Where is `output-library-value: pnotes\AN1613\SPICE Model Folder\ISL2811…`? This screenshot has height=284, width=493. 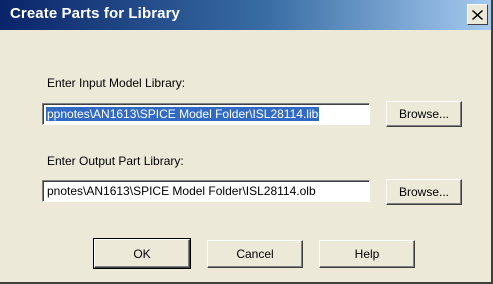 output-library-value: pnotes\AN1613\SPICE Model Folder\ISL2811… is located at coordinates (181, 191).